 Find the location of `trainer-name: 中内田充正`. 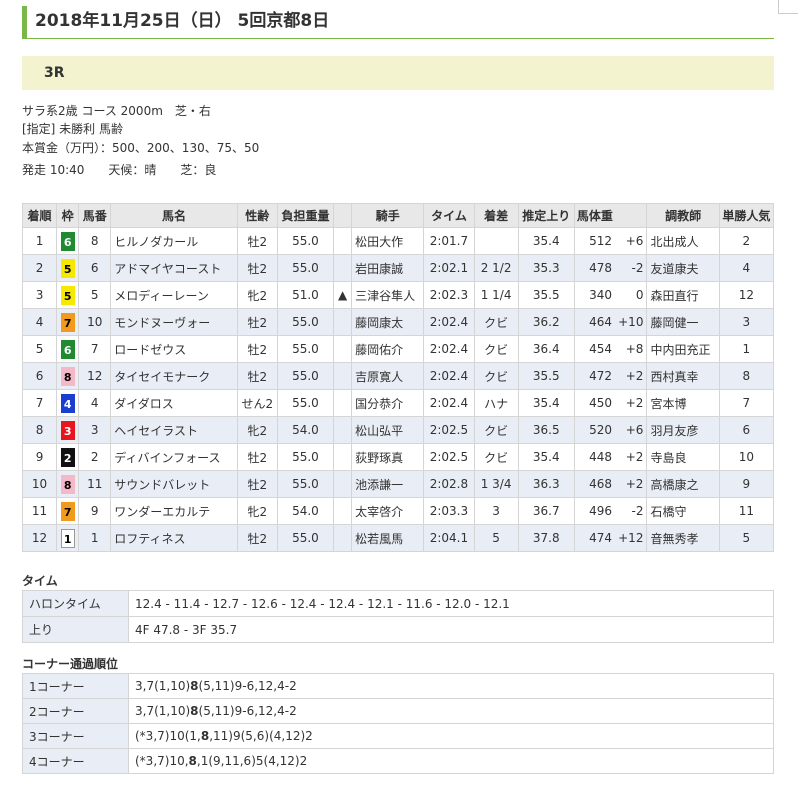

trainer-name: 中内田充正 is located at coordinates (683, 349).